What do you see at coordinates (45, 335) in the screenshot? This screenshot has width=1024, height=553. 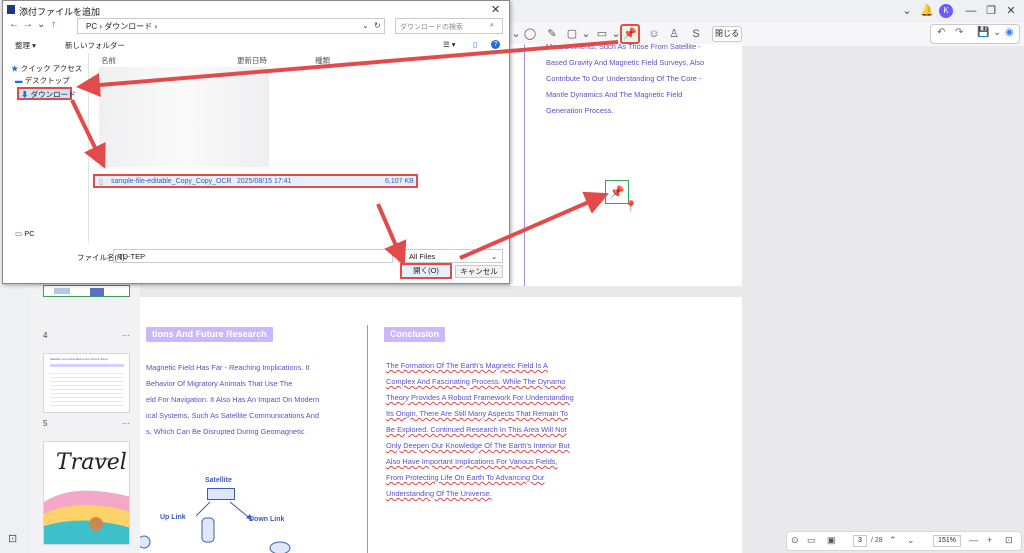 I see `thumbnail-number: 4` at bounding box center [45, 335].